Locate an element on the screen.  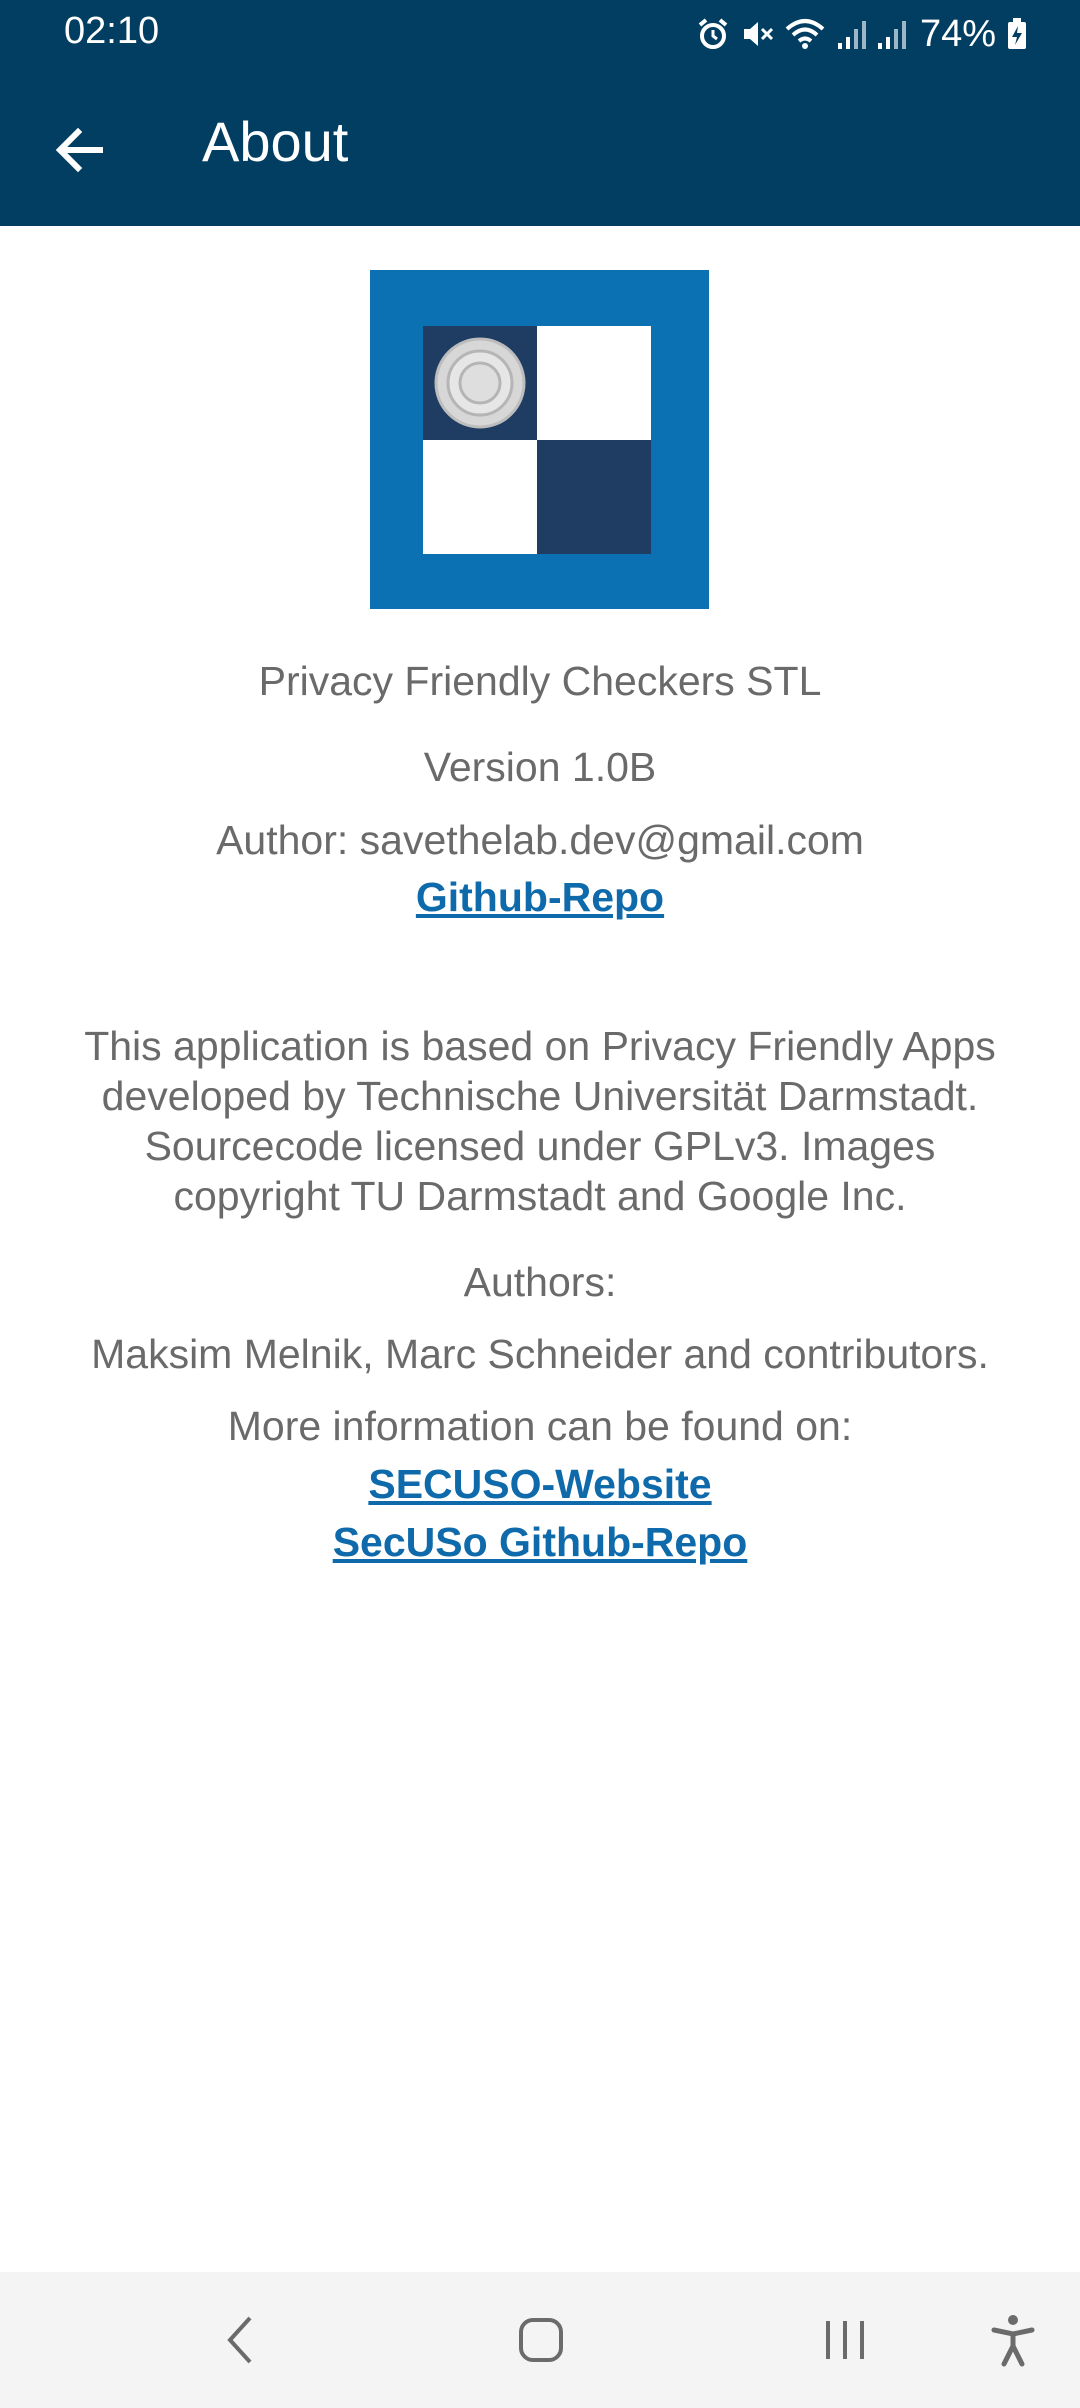
wifi-icon is located at coordinates (805, 34).